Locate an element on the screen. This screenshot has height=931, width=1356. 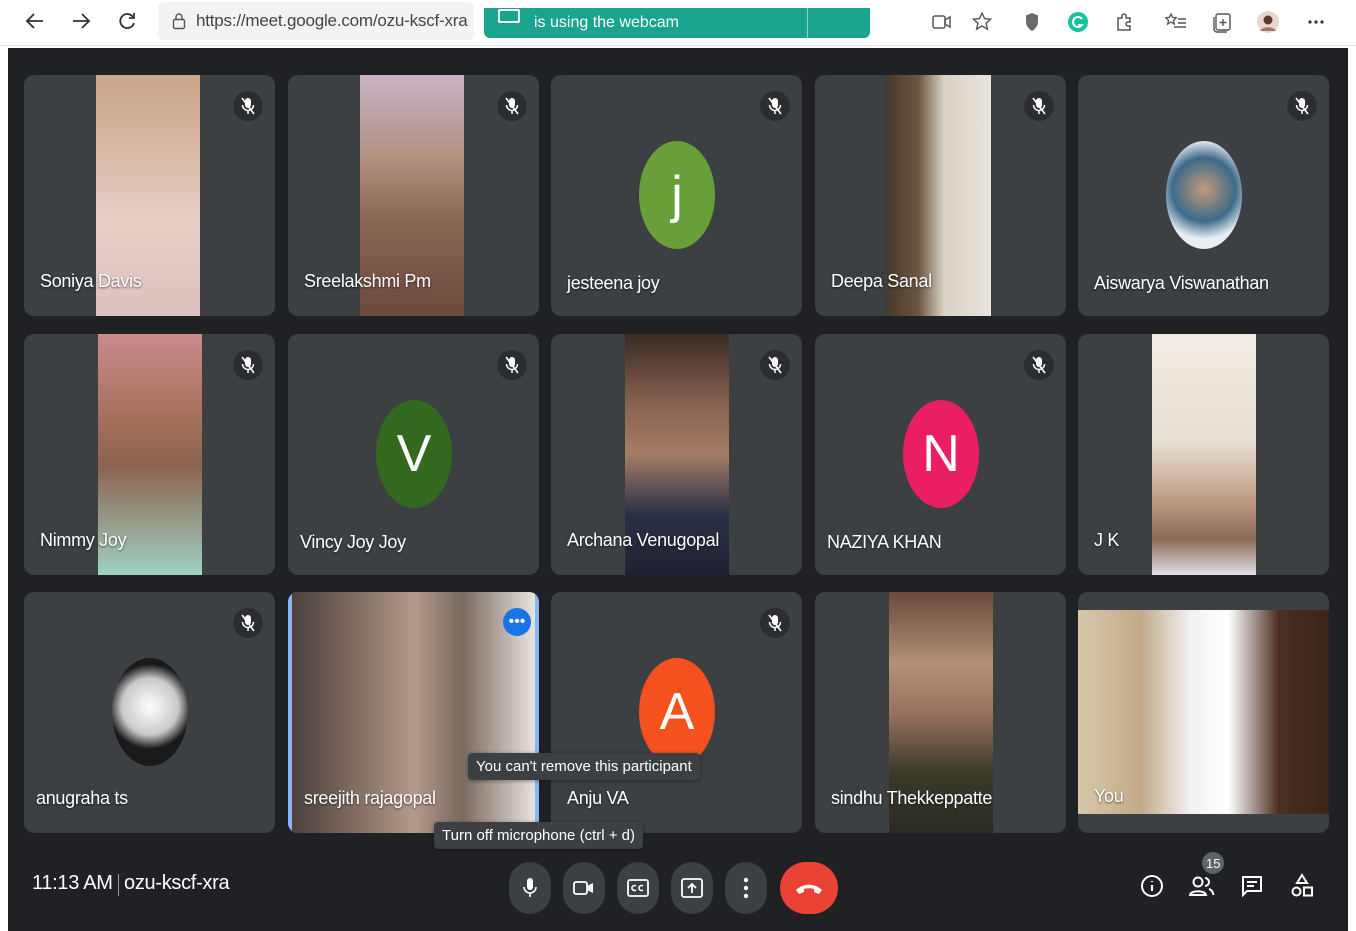
participant-tile: J K is located at coordinates (1203, 454).